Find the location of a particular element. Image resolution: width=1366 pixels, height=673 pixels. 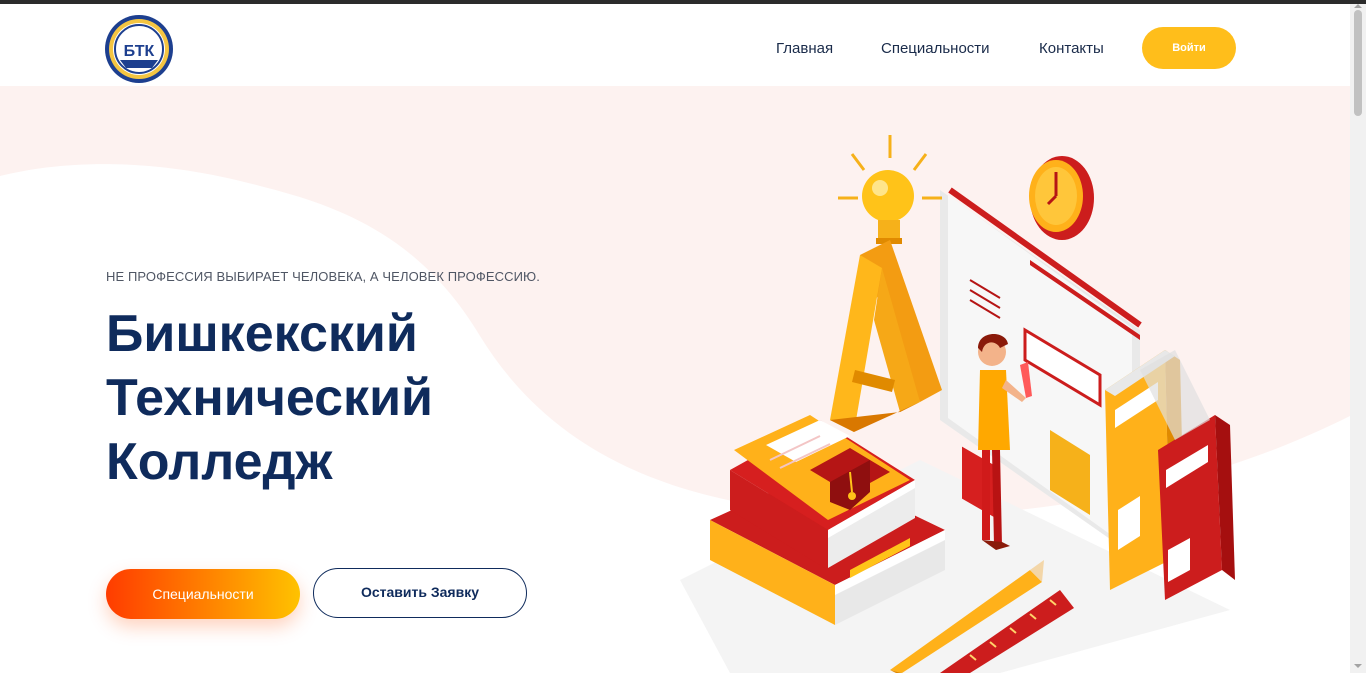

specialties-button: Специальности is located at coordinates (203, 594).